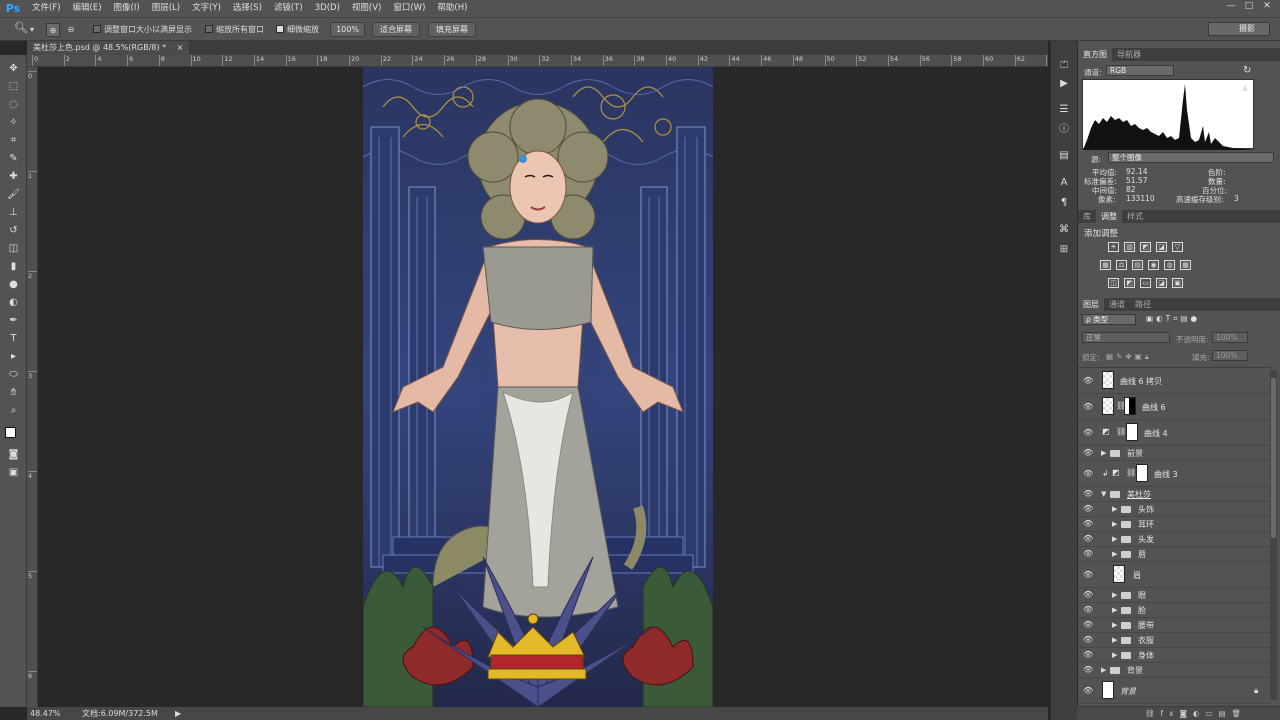  What do you see at coordinates (13, 454) in the screenshot?
I see `quick-mask-icon: ◙` at bounding box center [13, 454].